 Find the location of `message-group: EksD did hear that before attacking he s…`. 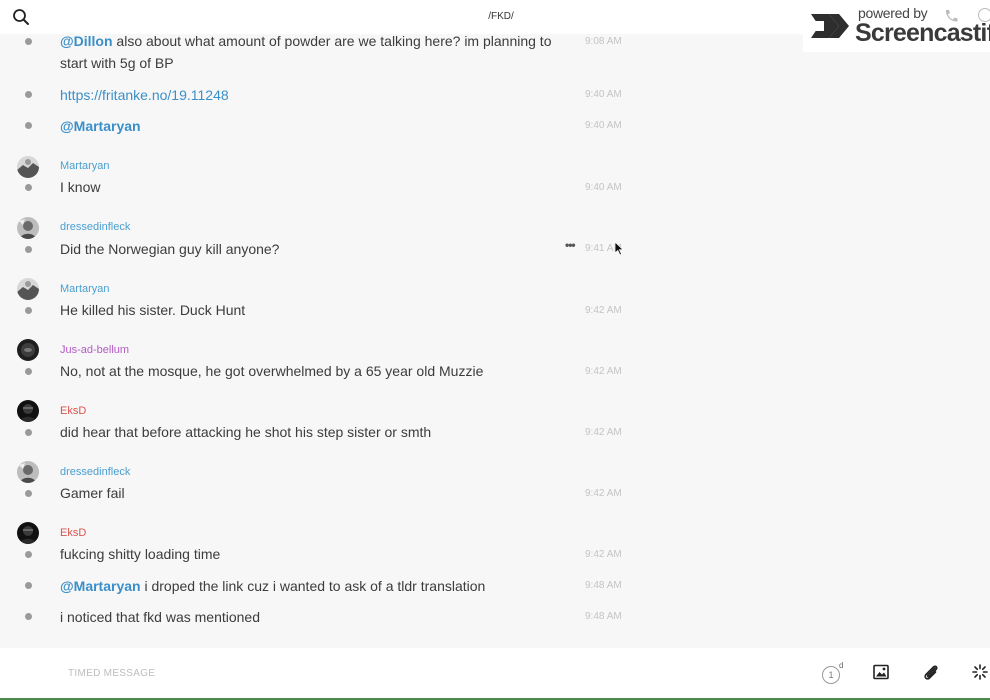

message-group: EksD did hear that before attacking he s… is located at coordinates (320, 425).